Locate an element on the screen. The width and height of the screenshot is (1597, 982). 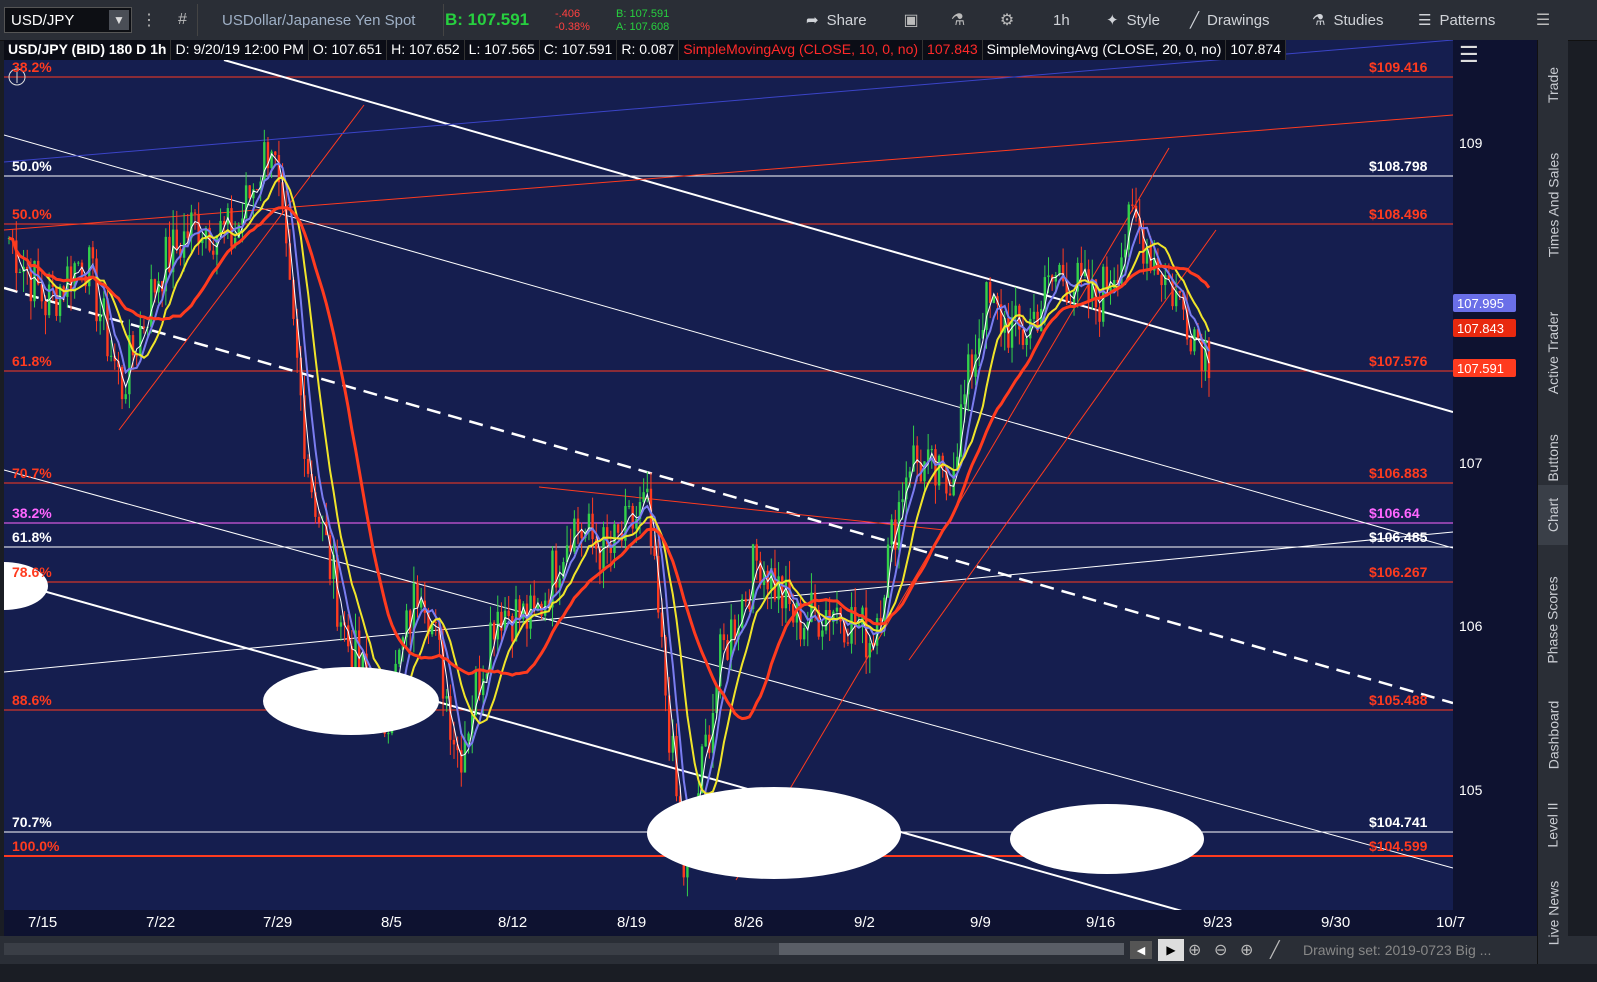
style-icon: ✦ is located at coordinates (1112, 20).